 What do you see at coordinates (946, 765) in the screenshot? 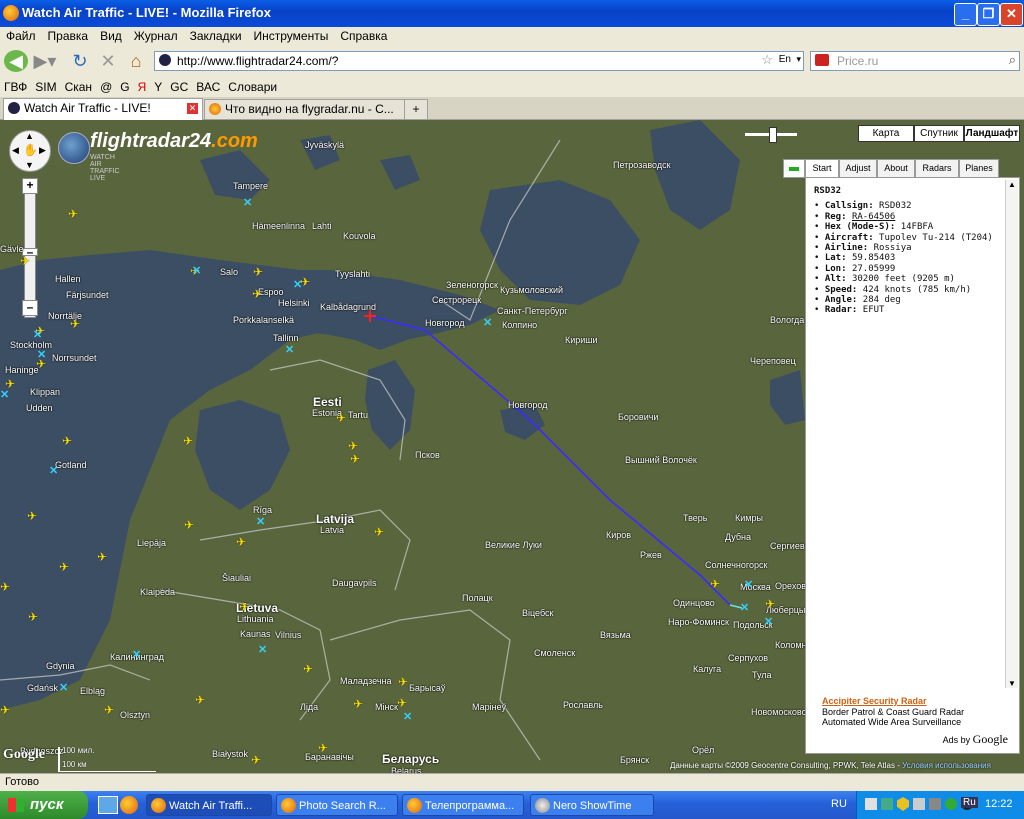
I see `terms-link: Условия использования` at bounding box center [946, 765].